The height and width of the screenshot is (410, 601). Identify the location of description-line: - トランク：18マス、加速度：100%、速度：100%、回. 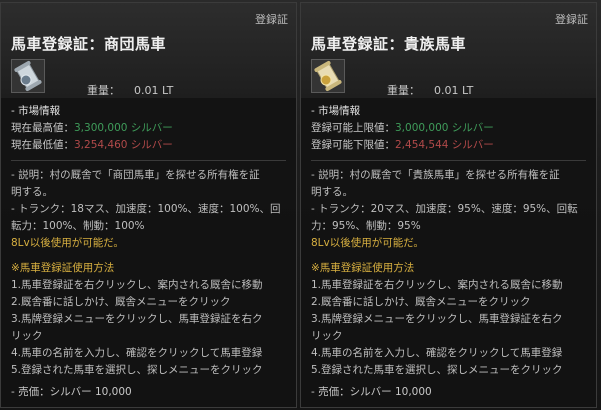
(146, 209).